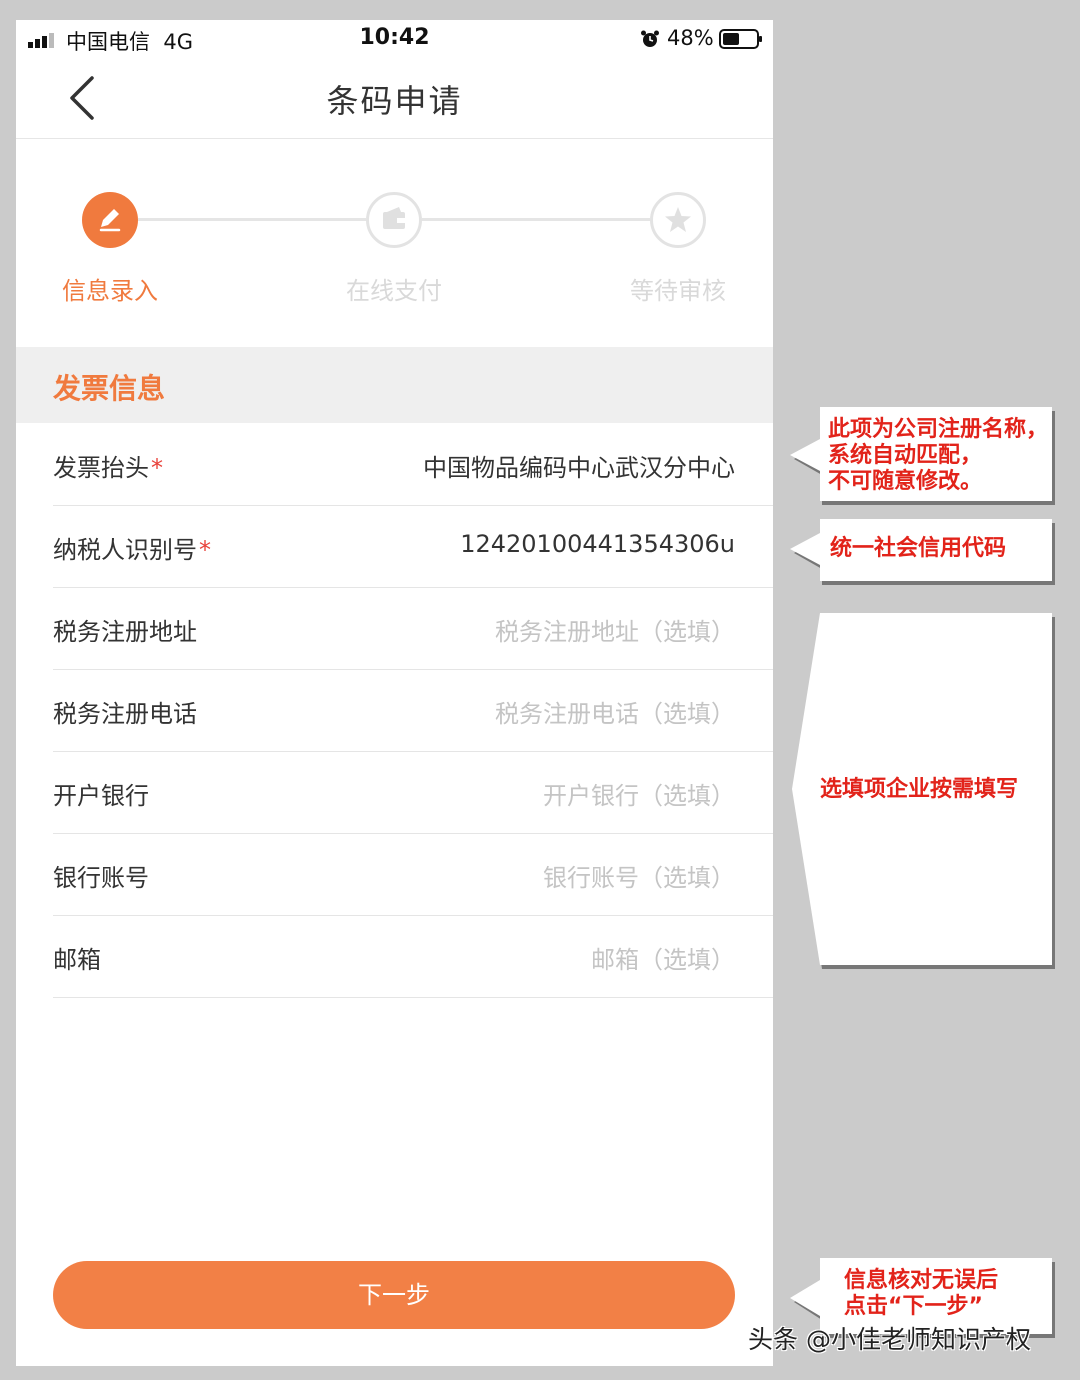 Image resolution: width=1080 pixels, height=1380 pixels. Describe the element at coordinates (413, 465) in the screenshot. I see `invoice-title-row: 发票抬头* 中国物品编码中心武汉分中心` at that location.